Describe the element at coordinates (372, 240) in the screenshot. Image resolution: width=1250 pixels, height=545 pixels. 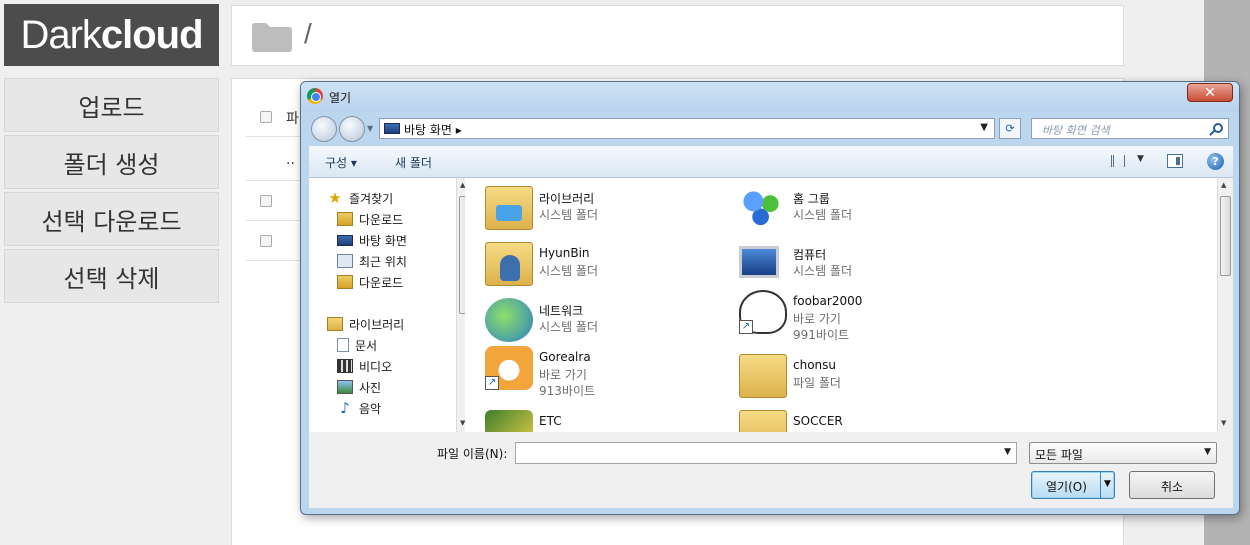
I see `nav-desktop: 바탕 화면` at that location.